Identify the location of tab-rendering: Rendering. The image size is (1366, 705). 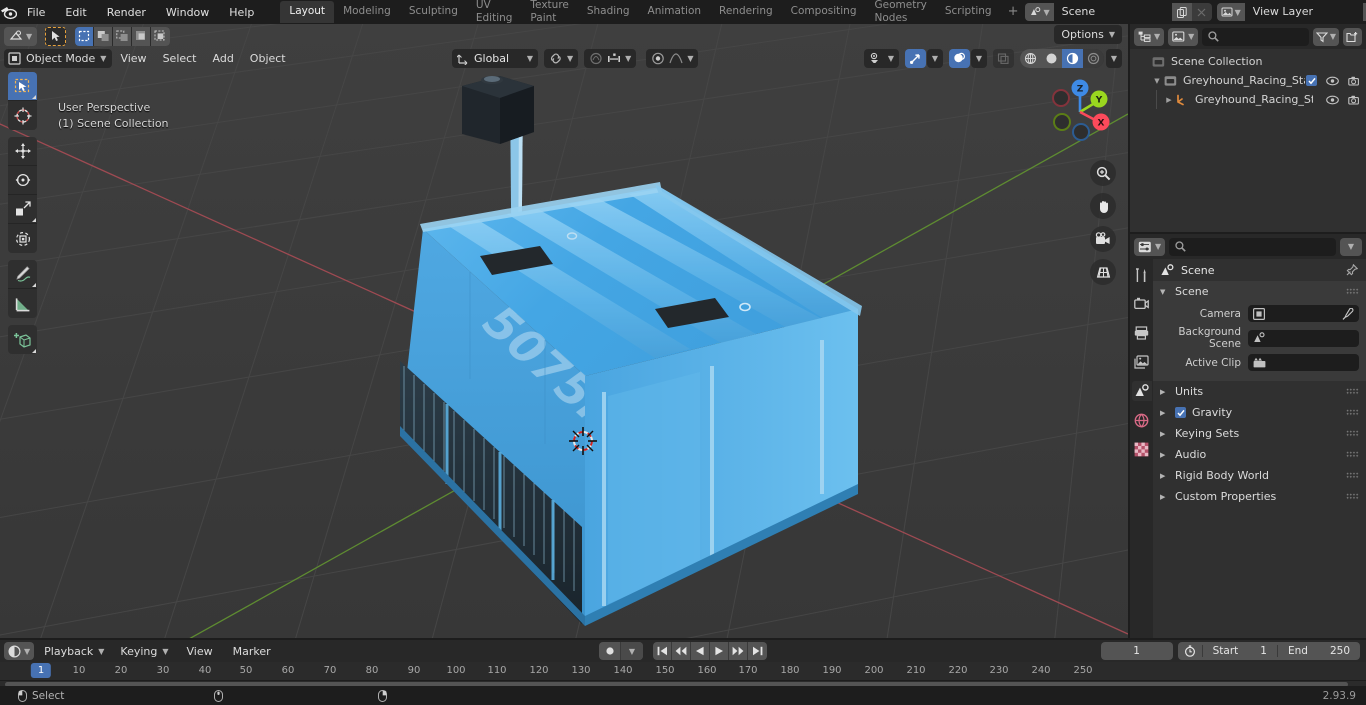
(746, 12).